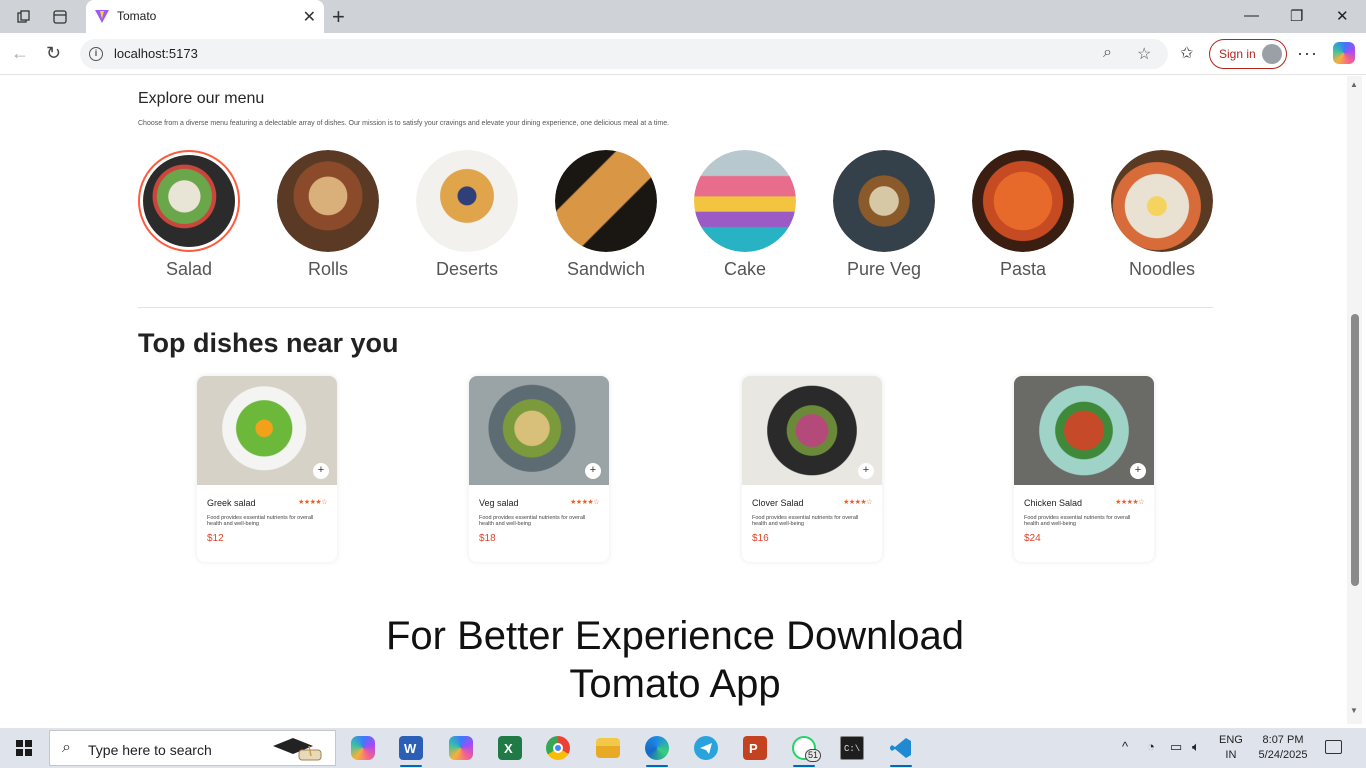  I want to click on category-label: Salad, so click(189, 269).